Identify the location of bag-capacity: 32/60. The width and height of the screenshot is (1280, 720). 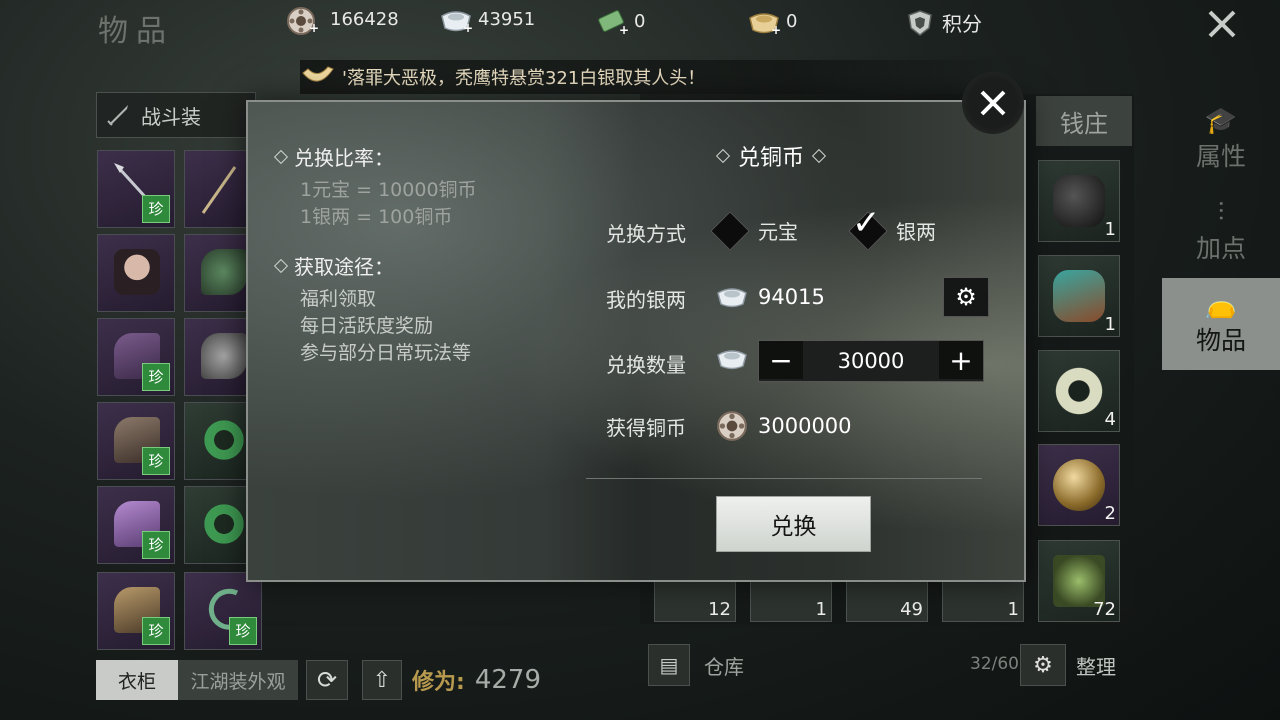
(994, 664).